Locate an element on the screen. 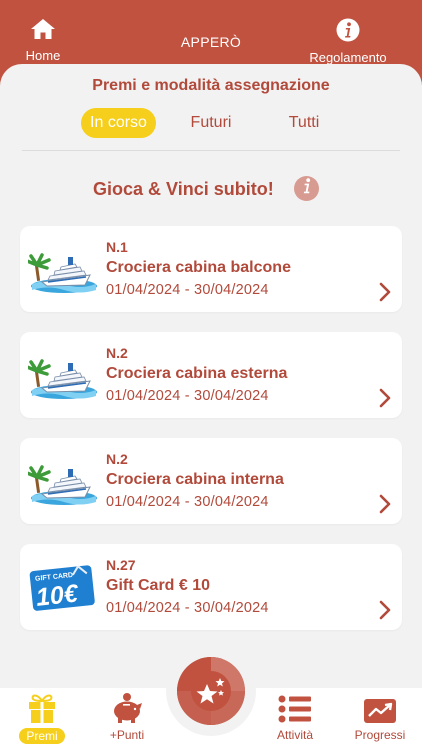 The width and height of the screenshot is (422, 750). prize-name: Gift Card € 10 is located at coordinates (158, 585).